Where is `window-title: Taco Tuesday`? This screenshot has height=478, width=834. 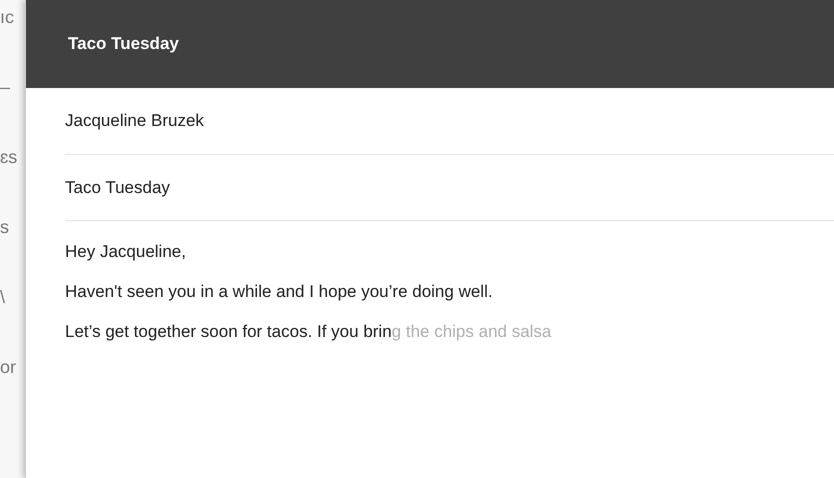
window-title: Taco Tuesday is located at coordinates (123, 44).